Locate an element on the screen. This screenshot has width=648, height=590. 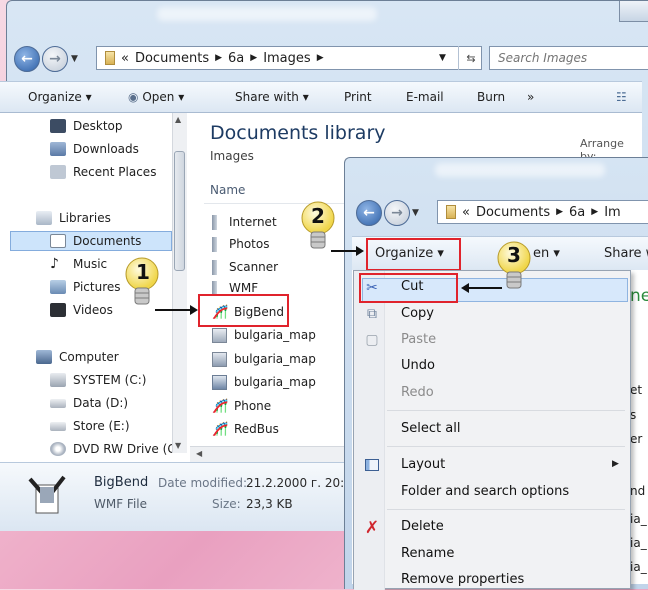
file-item-phone: 🎢 Phone is located at coordinates (241, 406).